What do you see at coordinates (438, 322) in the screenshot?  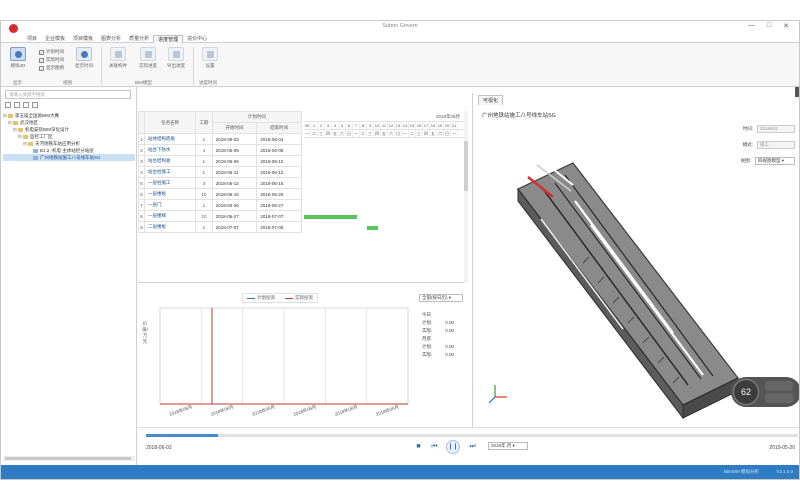 I see `stats-row: 计划: 0.00` at bounding box center [438, 322].